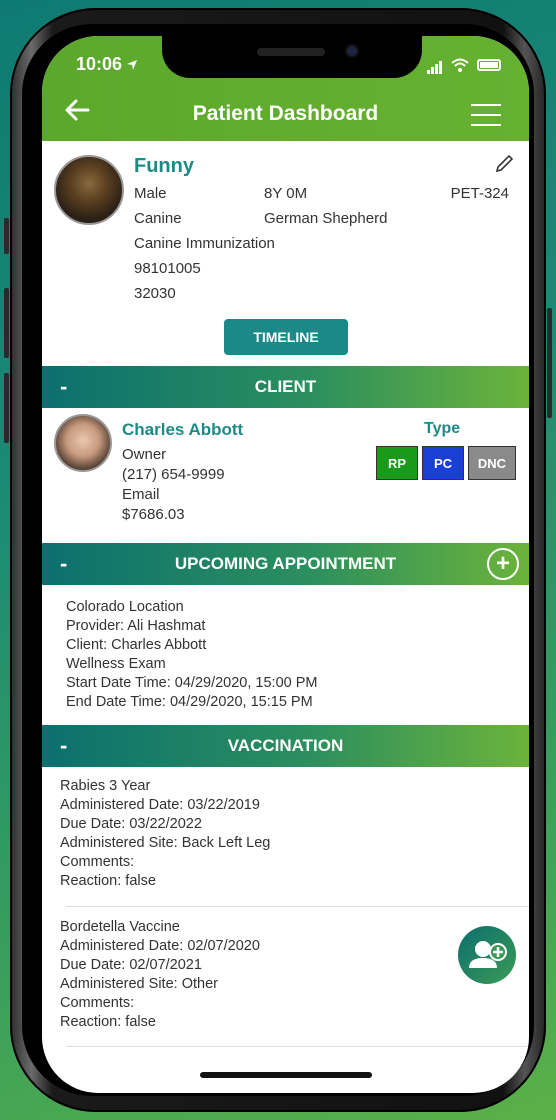 Image resolution: width=556 pixels, height=1120 pixels. I want to click on volume-down-button, so click(6, 408).